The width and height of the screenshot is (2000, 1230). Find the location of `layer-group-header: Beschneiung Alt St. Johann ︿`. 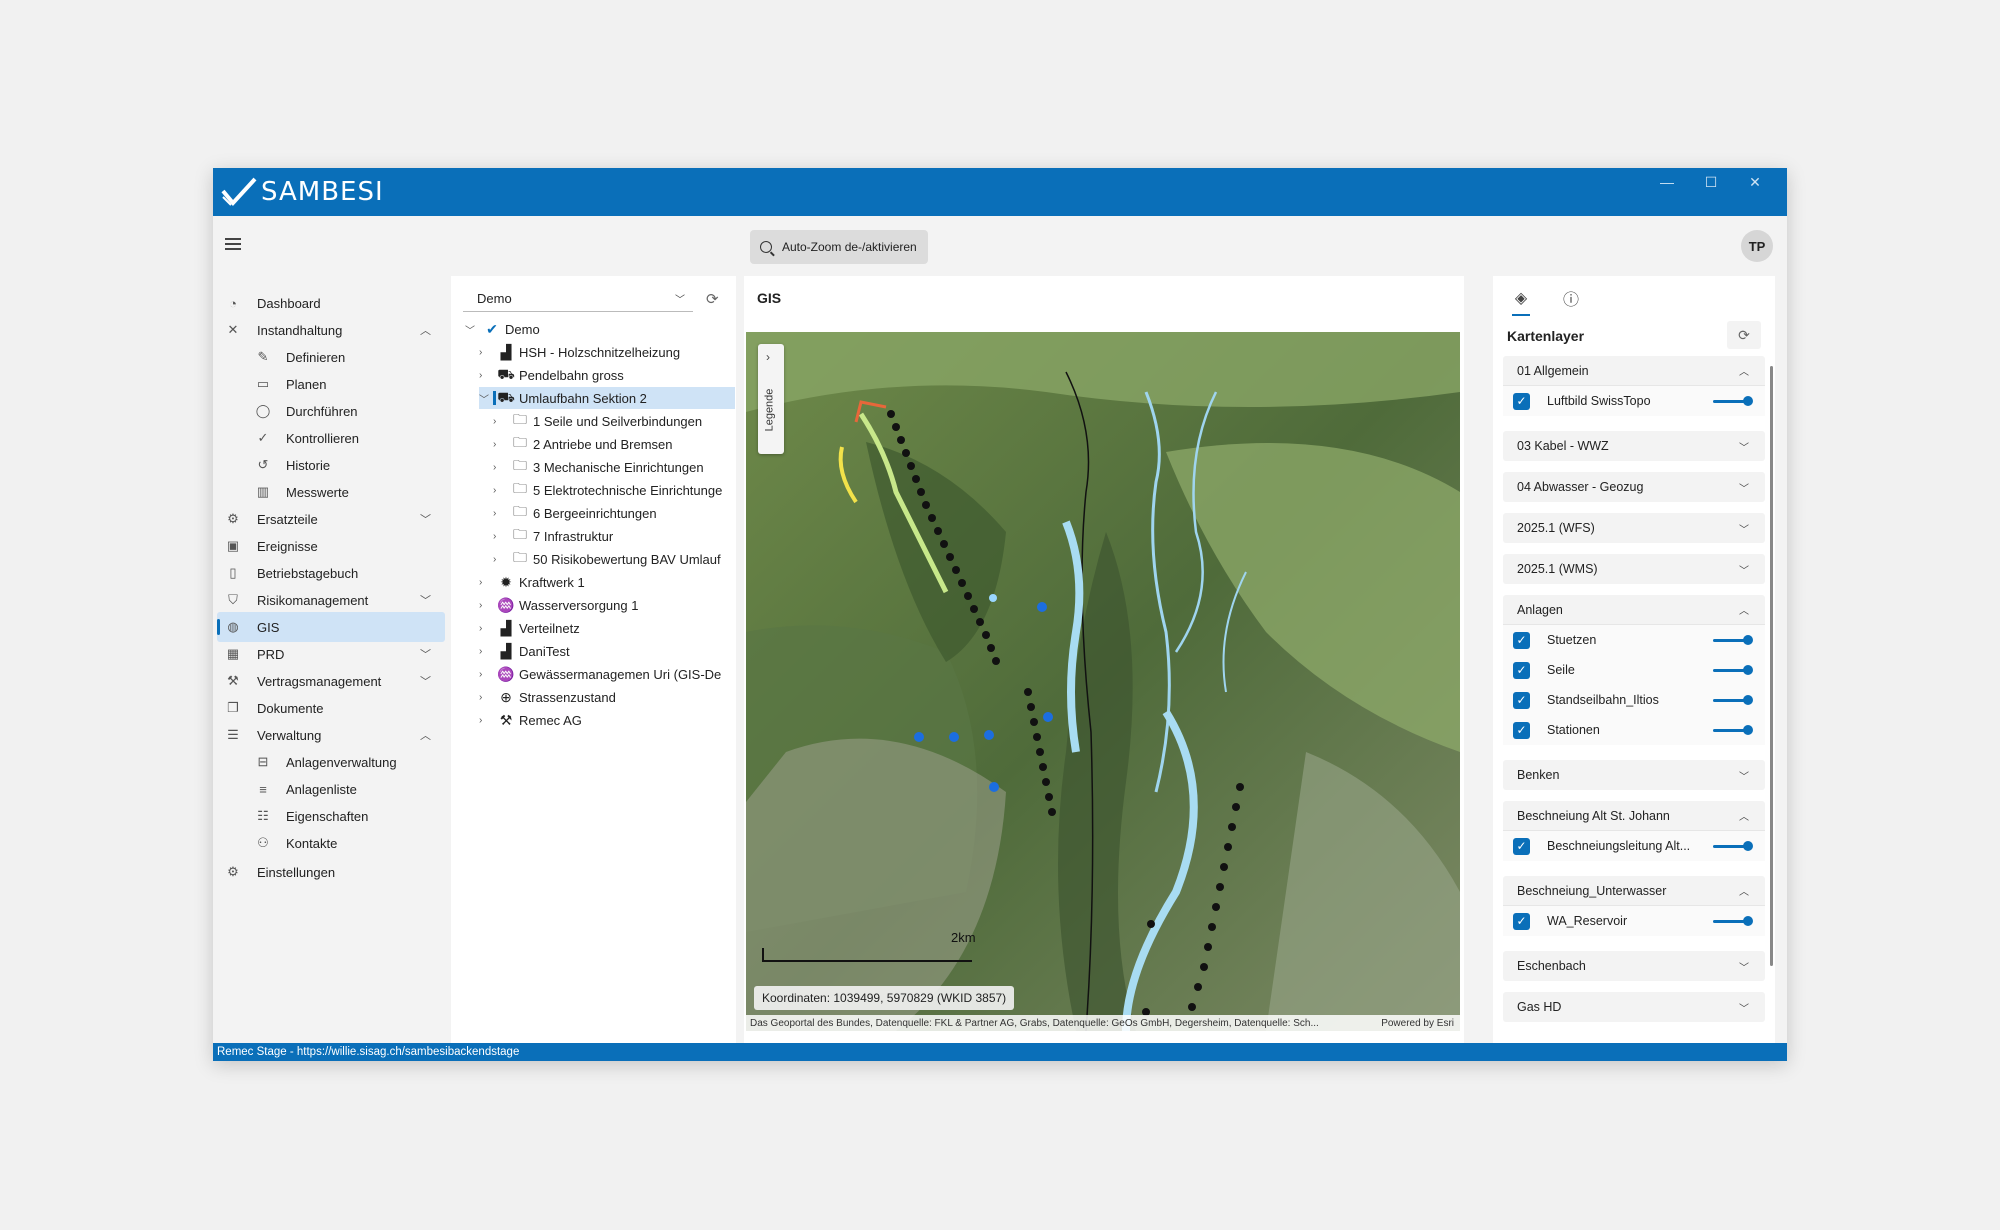

layer-group-header: Beschneiung Alt St. Johann ︿ is located at coordinates (1634, 816).